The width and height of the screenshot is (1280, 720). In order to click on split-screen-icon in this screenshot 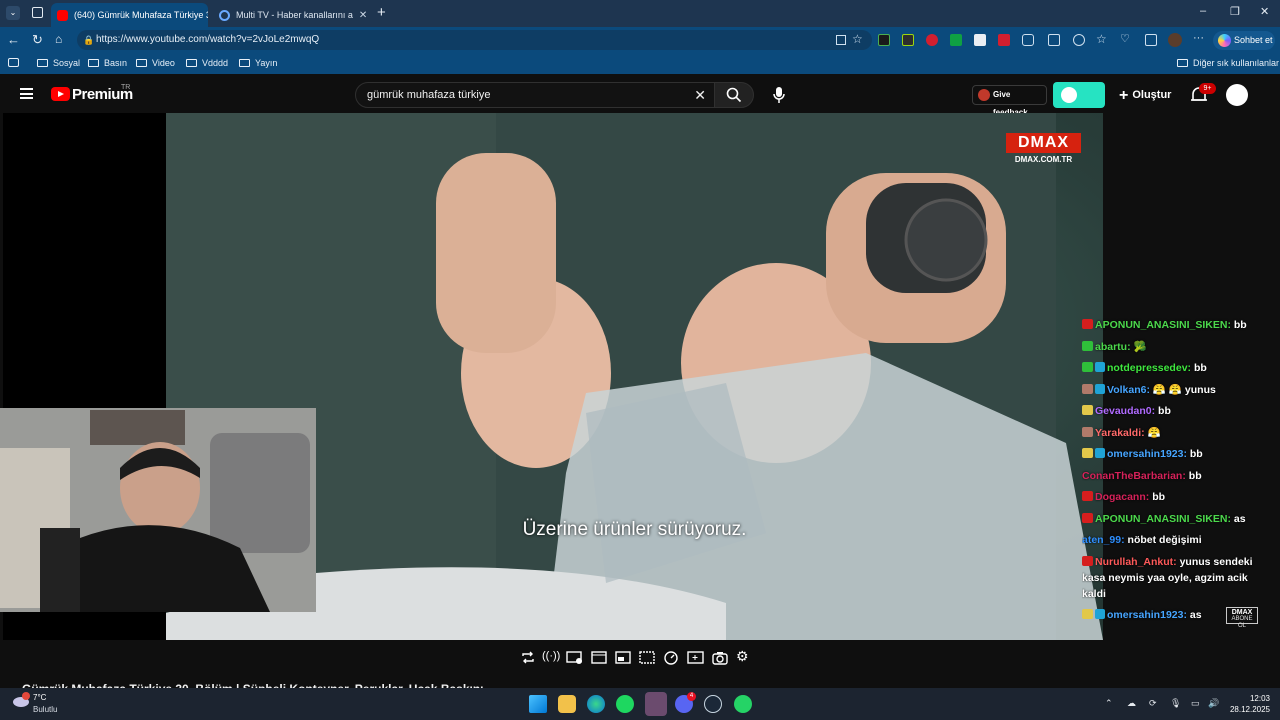, I will do `click(1054, 40)`.